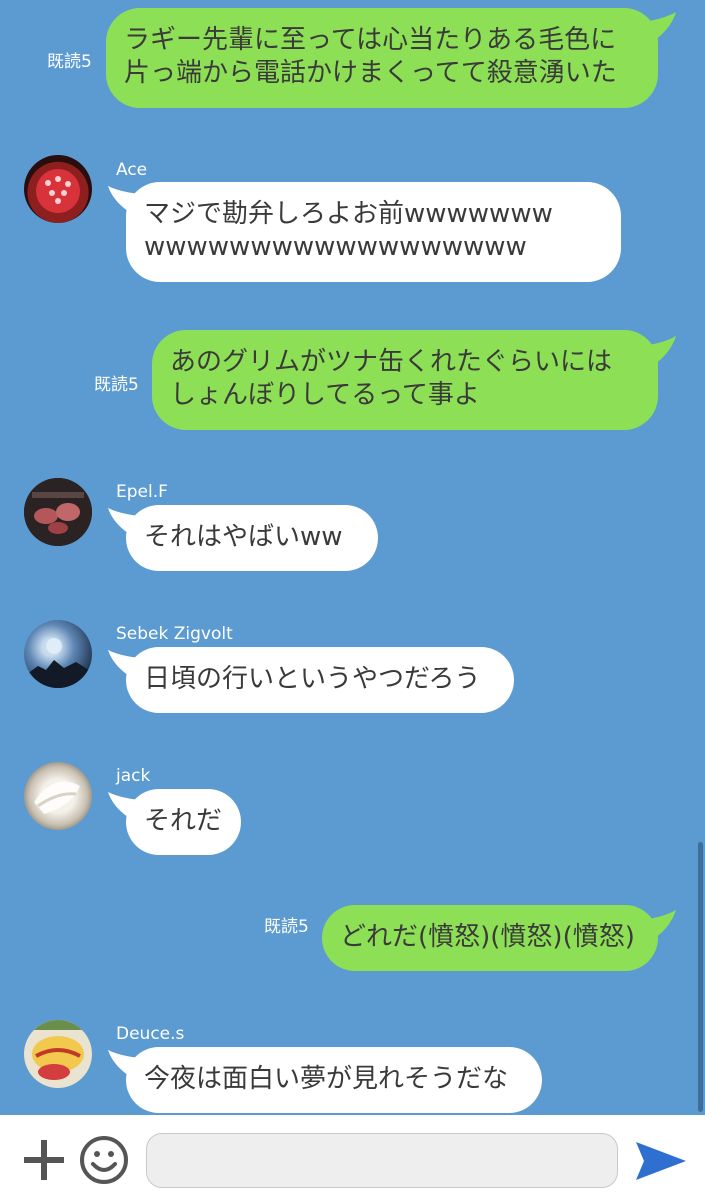 The height and width of the screenshot is (1200, 705). Describe the element at coordinates (326, 1079) in the screenshot. I see `message-line: 今夜は面白い夢が見れそうだな` at that location.